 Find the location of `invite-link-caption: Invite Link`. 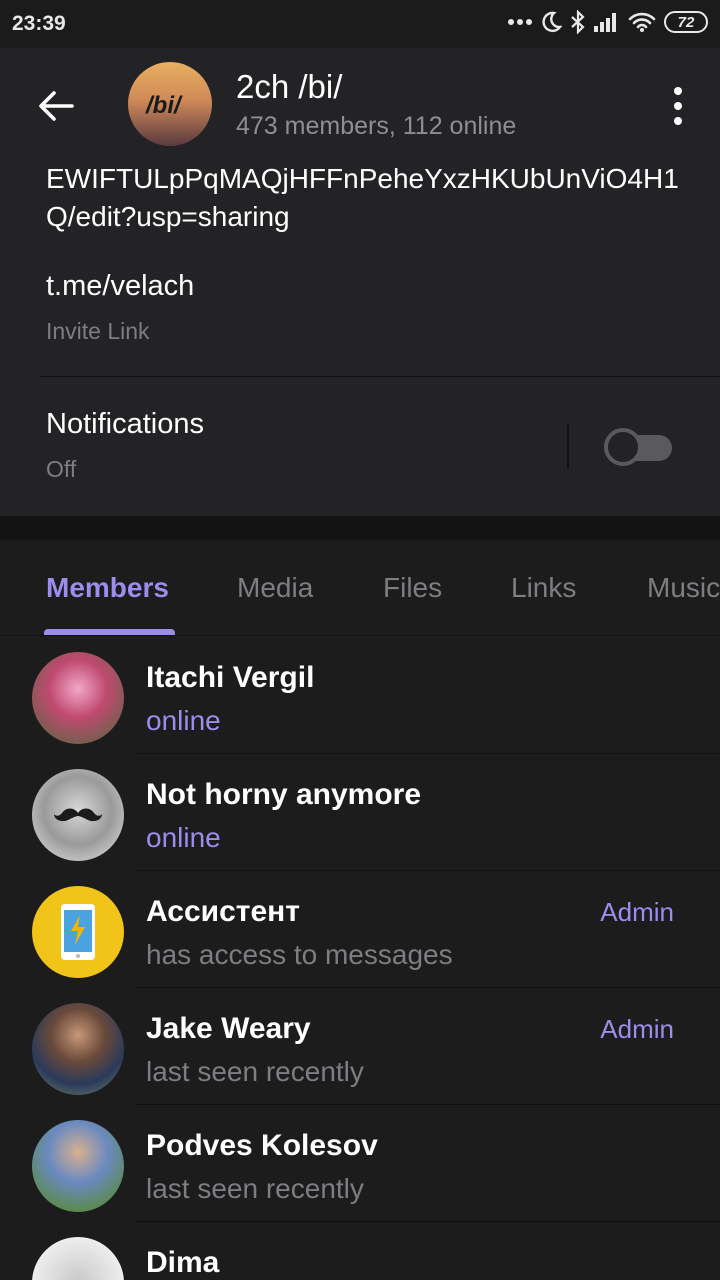

invite-link-caption: Invite Link is located at coordinates (98, 331).